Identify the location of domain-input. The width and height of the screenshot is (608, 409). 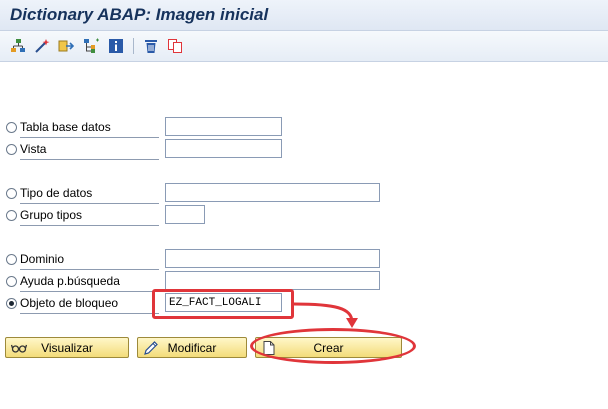
(272, 258).